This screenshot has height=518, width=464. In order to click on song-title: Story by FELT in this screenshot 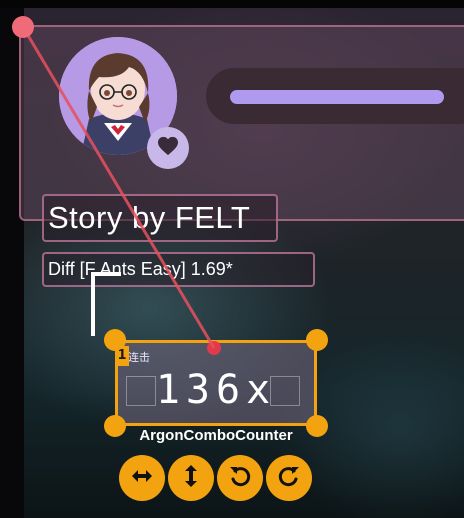, I will do `click(160, 218)`.